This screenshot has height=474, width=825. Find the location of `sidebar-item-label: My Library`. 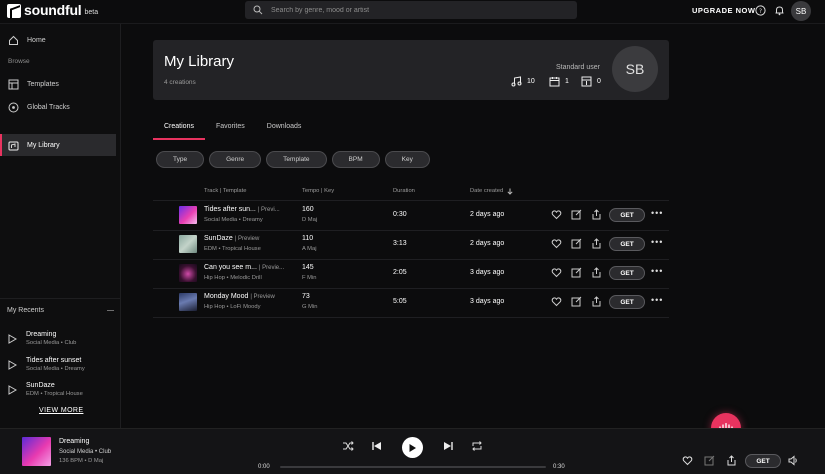

sidebar-item-label: My Library is located at coordinates (43, 145).